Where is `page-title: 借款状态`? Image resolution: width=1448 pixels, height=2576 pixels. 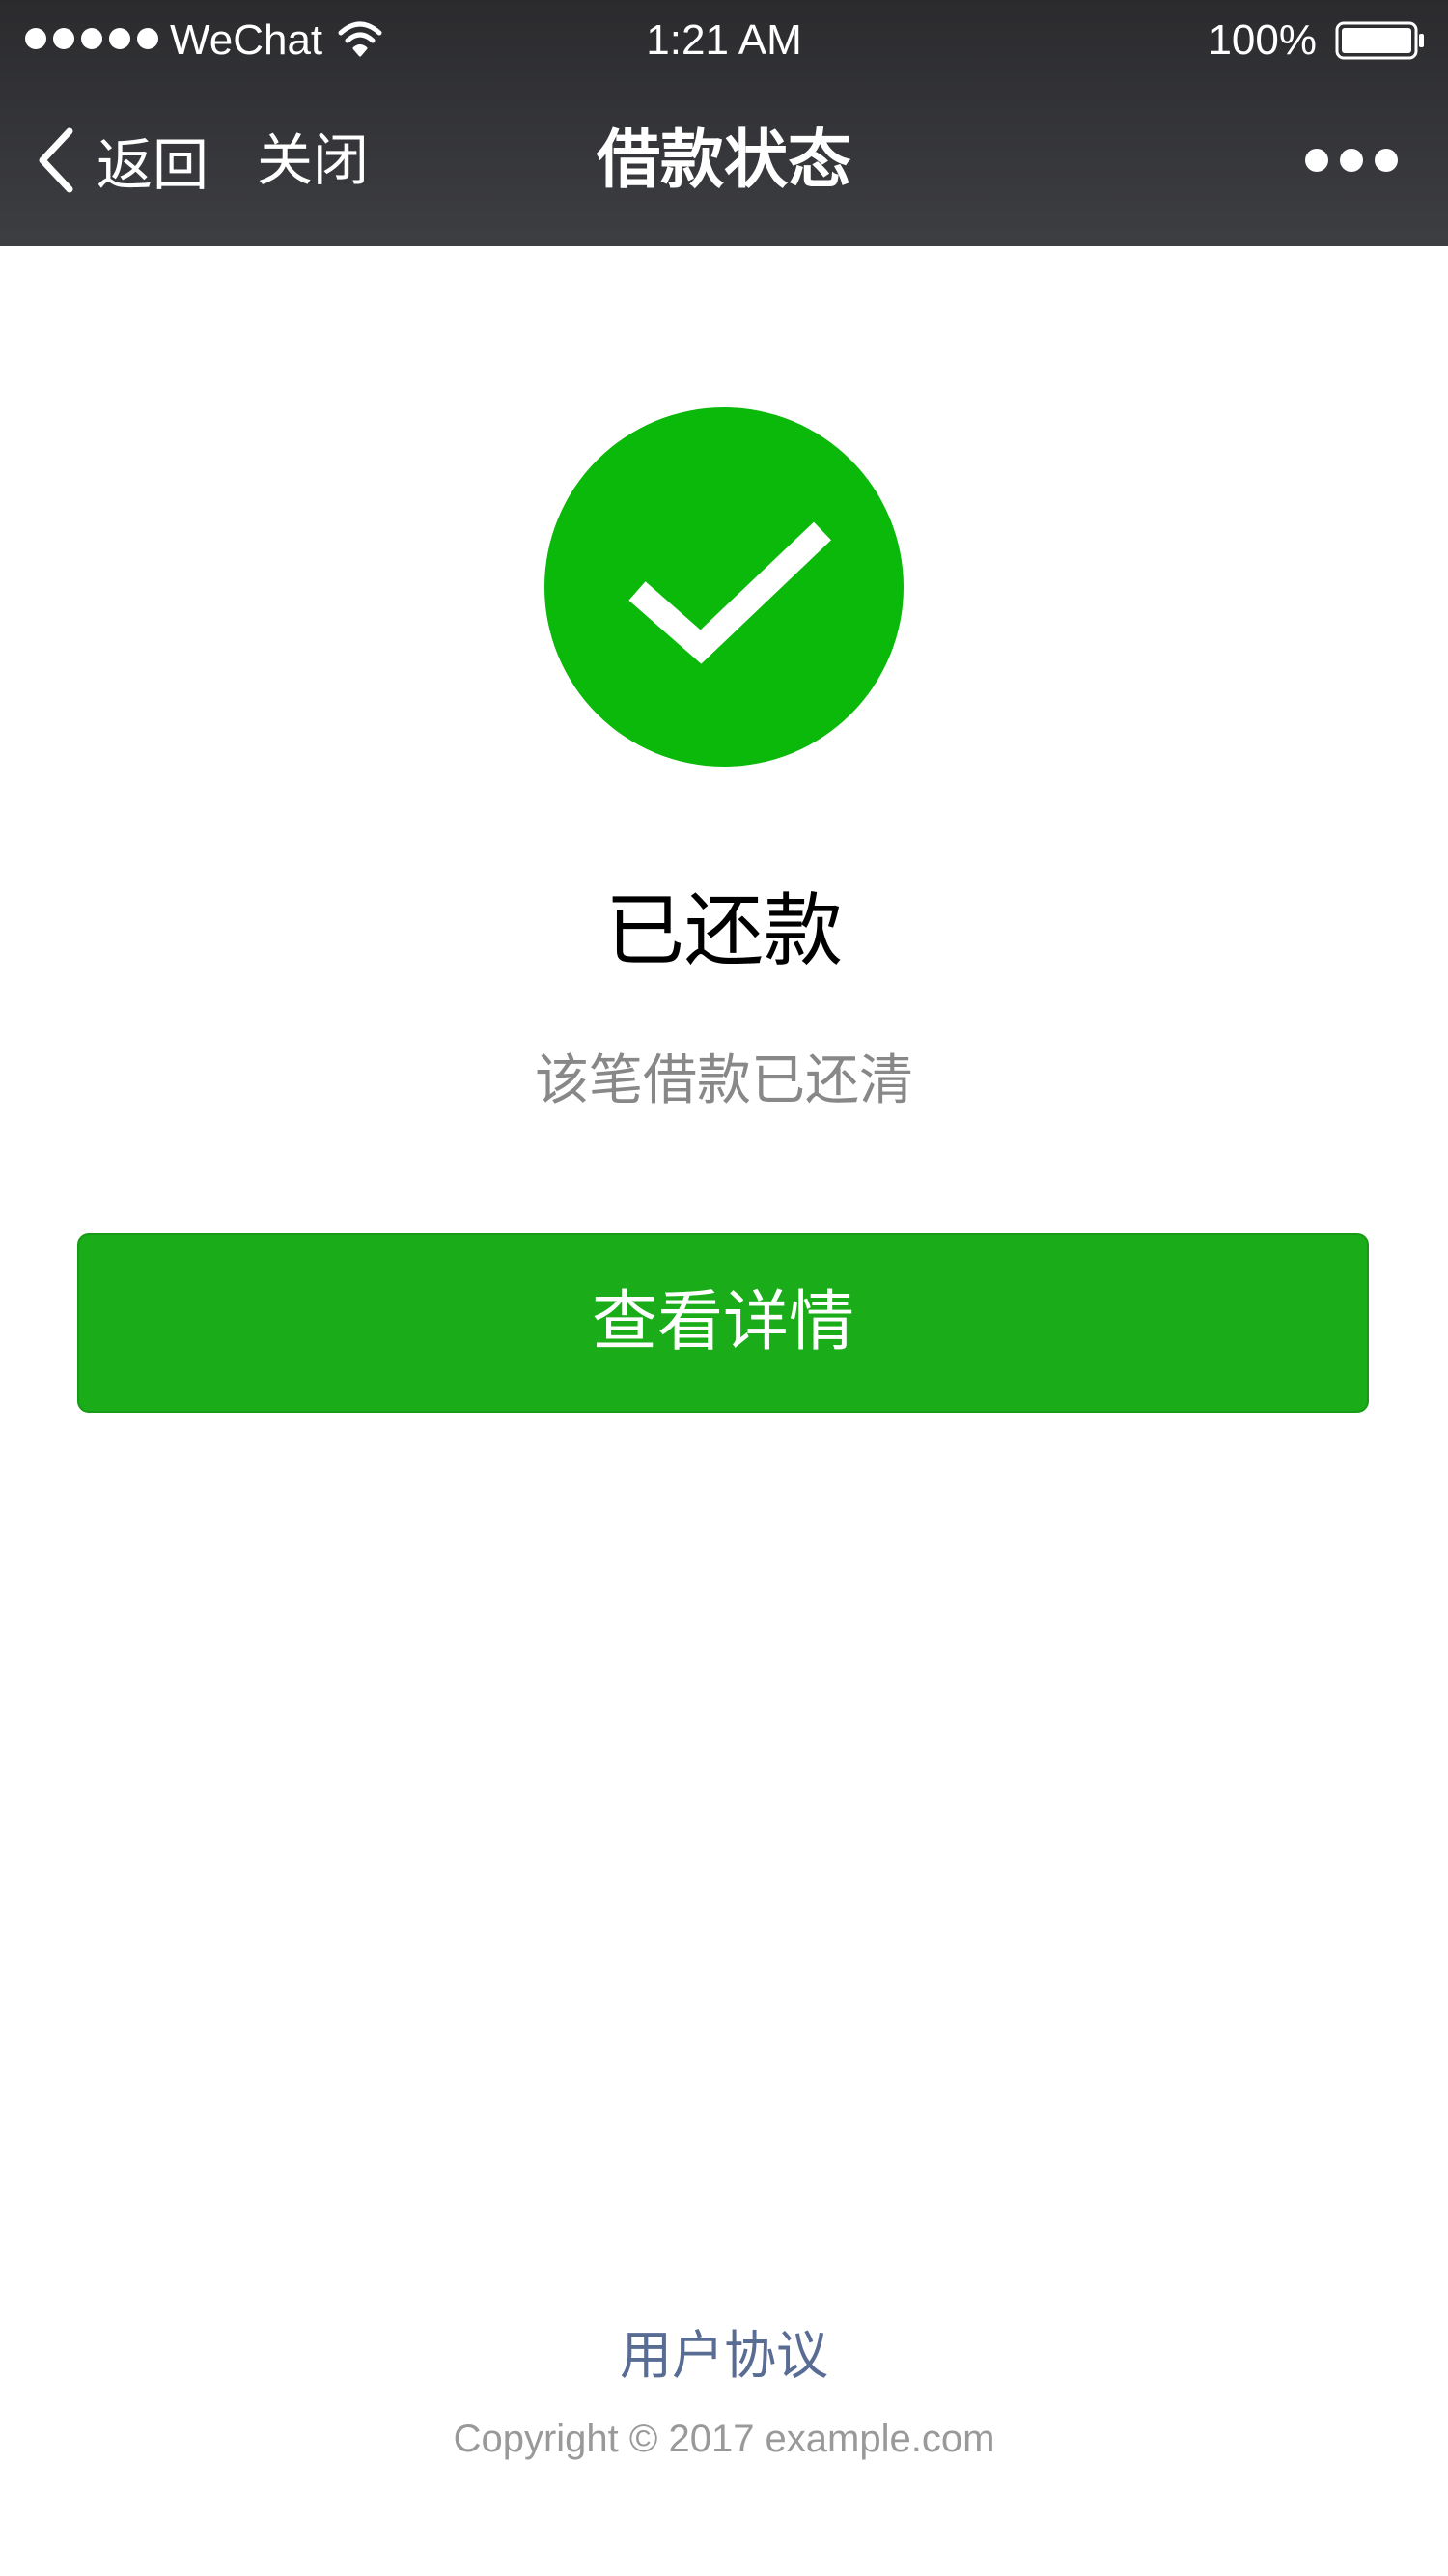 page-title: 借款状态 is located at coordinates (724, 160).